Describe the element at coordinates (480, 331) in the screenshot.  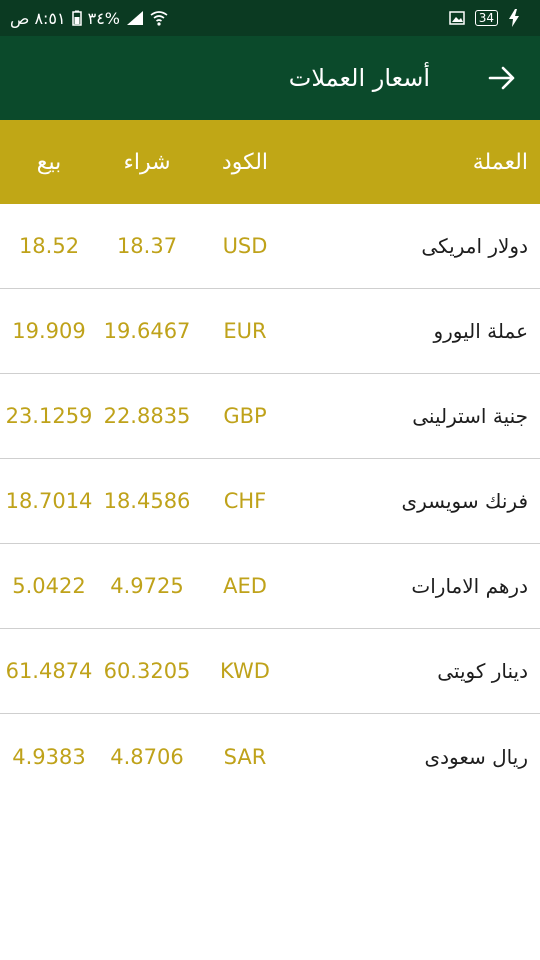
I see `currency-name: عملة اليورو` at that location.